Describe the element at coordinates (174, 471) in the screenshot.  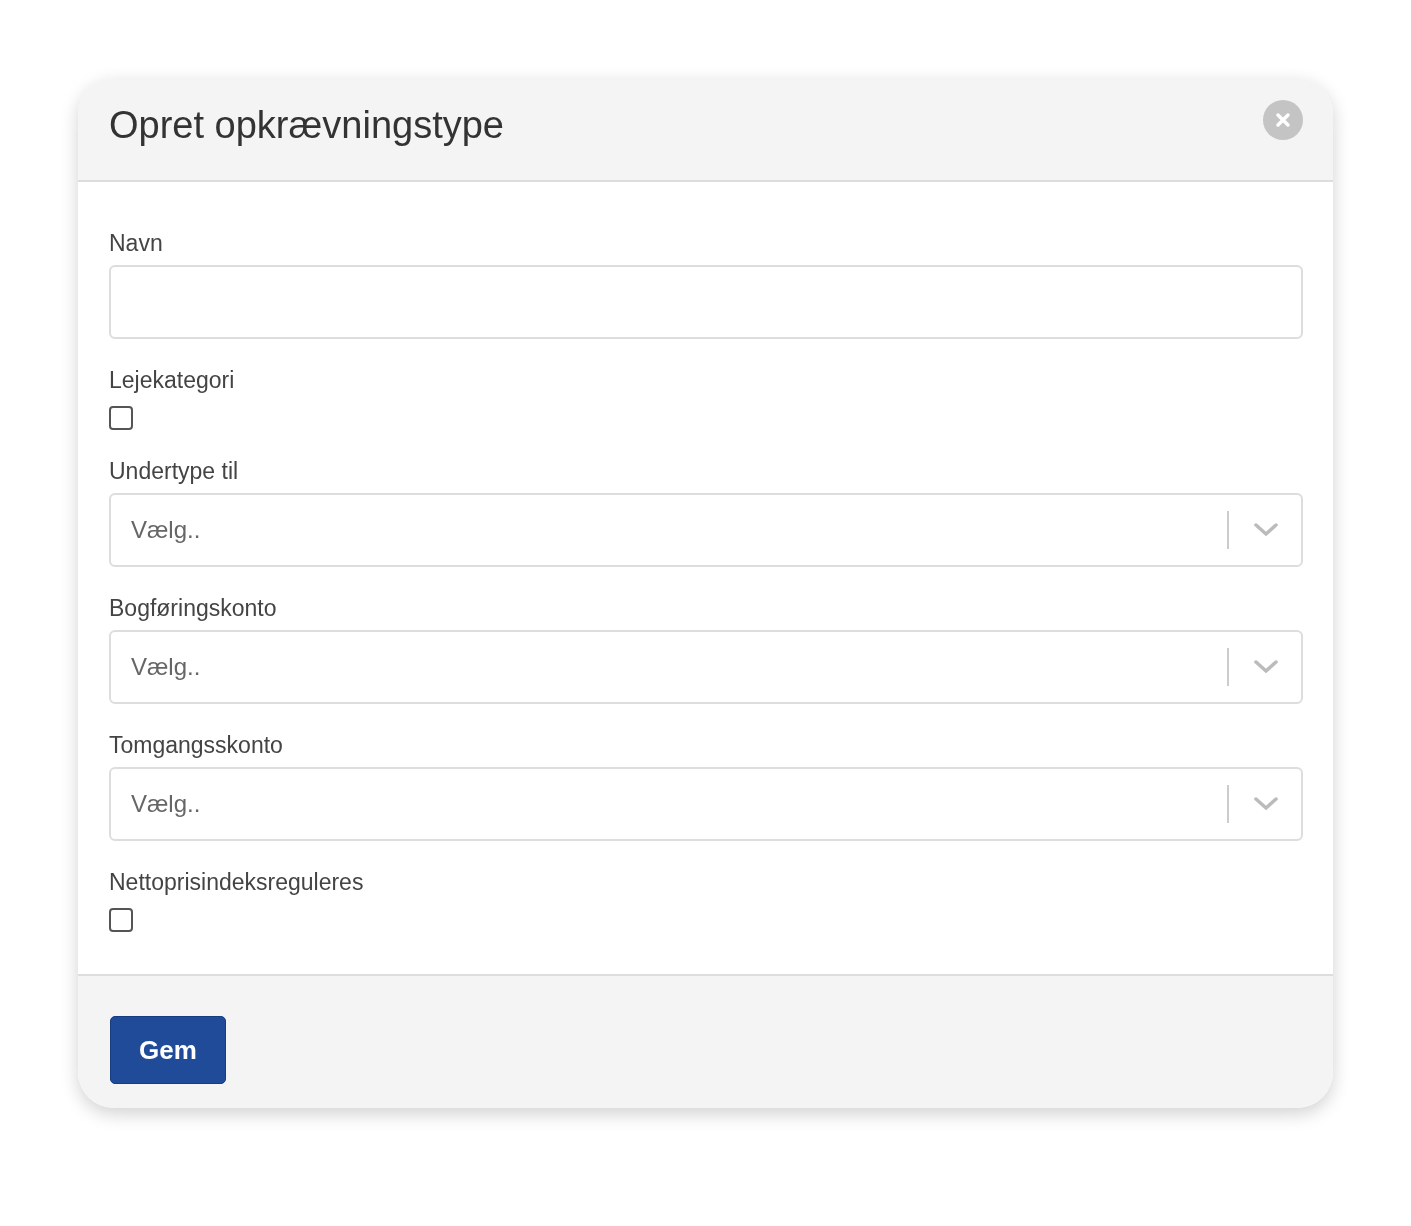
I see `field-label: Undertype til` at that location.